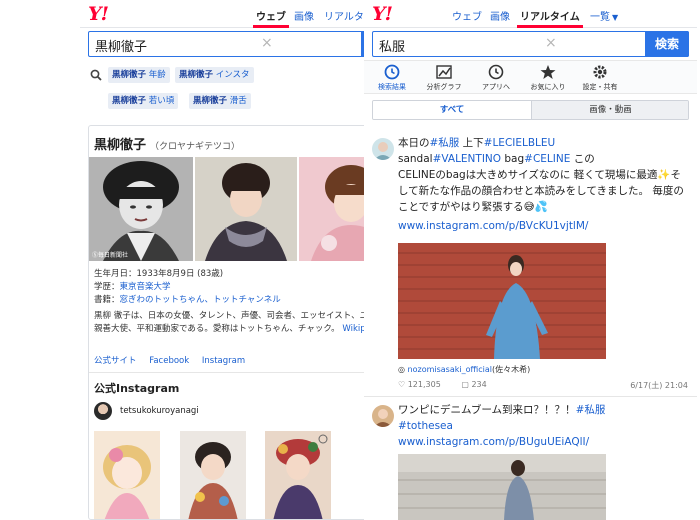 Image resolution: width=700 pixels, height=520 pixels. Describe the element at coordinates (392, 72) in the screenshot. I see `clock-icon` at that location.